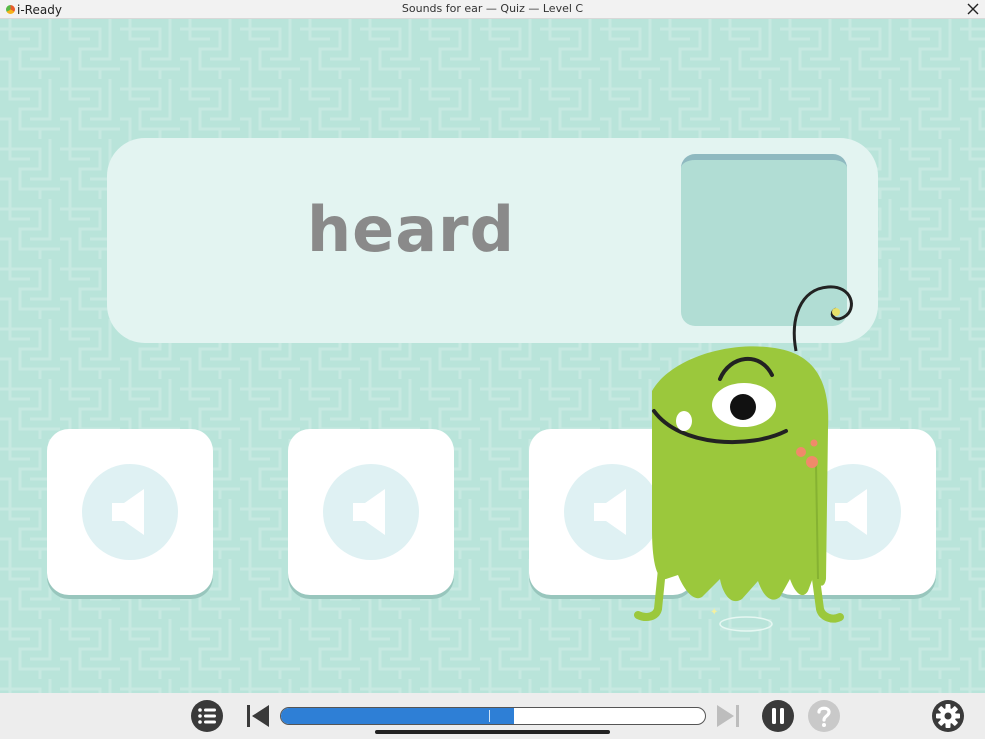  Describe the element at coordinates (743, 458) in the screenshot. I see `monster-character: ✦ ✦ ✦` at that location.